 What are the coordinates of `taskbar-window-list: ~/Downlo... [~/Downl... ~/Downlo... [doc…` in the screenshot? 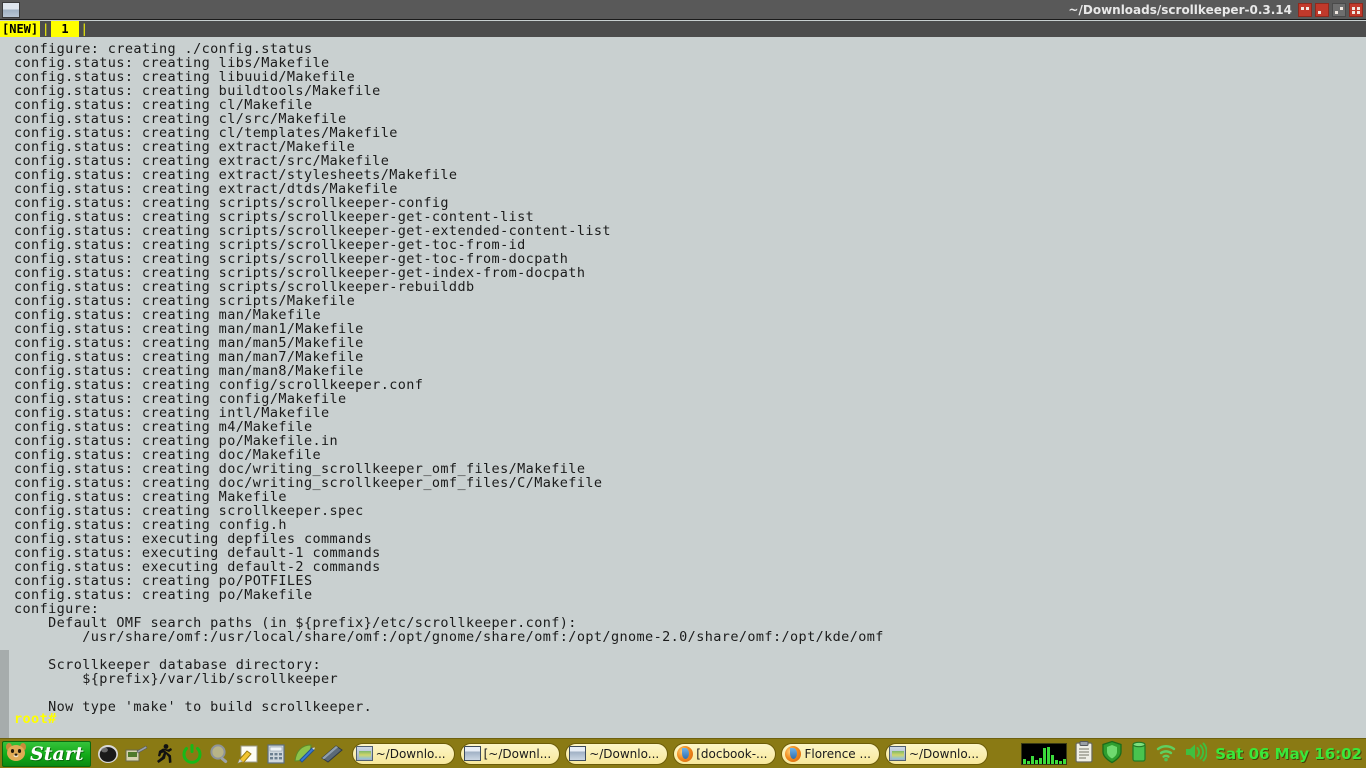 It's located at (669, 753).